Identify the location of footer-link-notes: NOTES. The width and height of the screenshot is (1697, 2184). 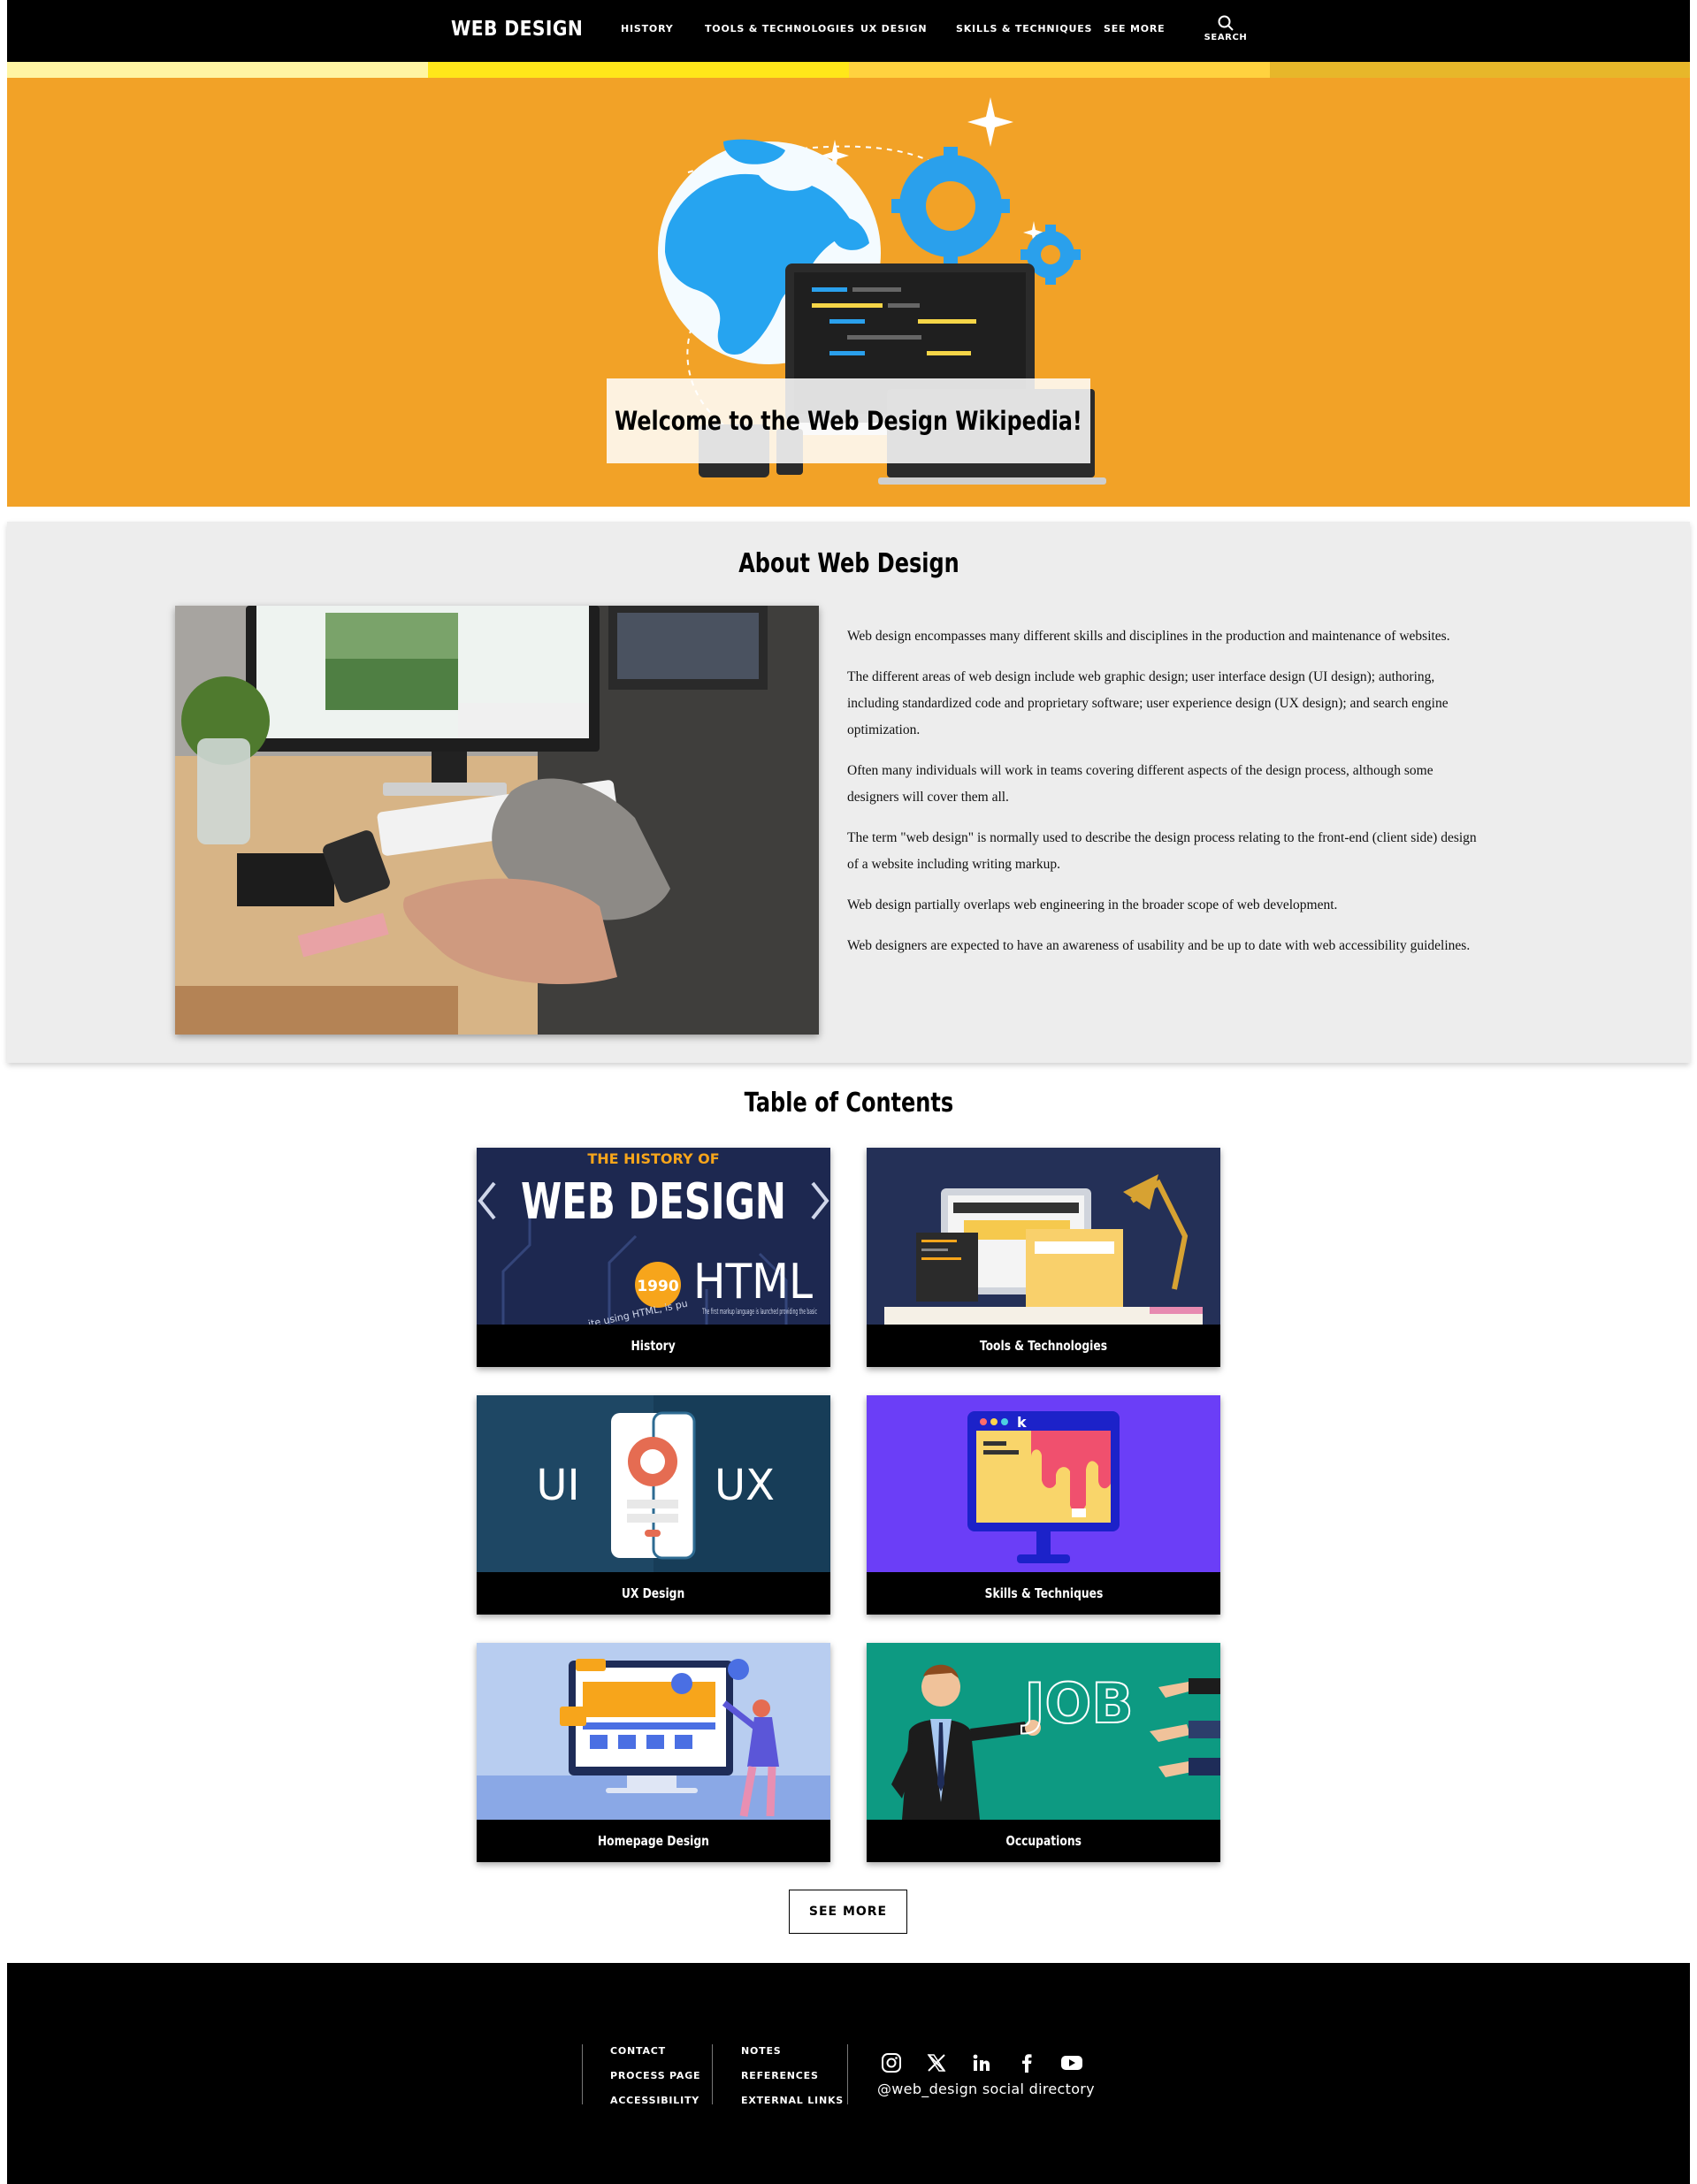
(762, 2051).